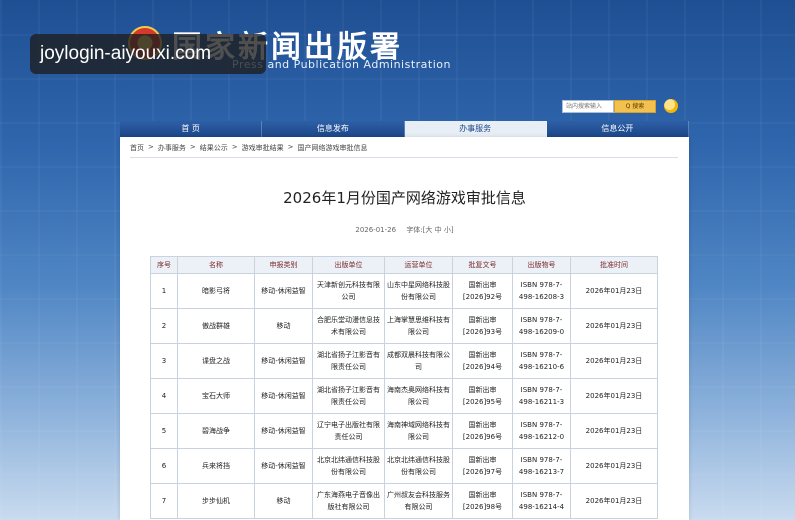 The image size is (795, 520). What do you see at coordinates (216, 361) in the screenshot?
I see `cell-name: 谍盘之战` at bounding box center [216, 361].